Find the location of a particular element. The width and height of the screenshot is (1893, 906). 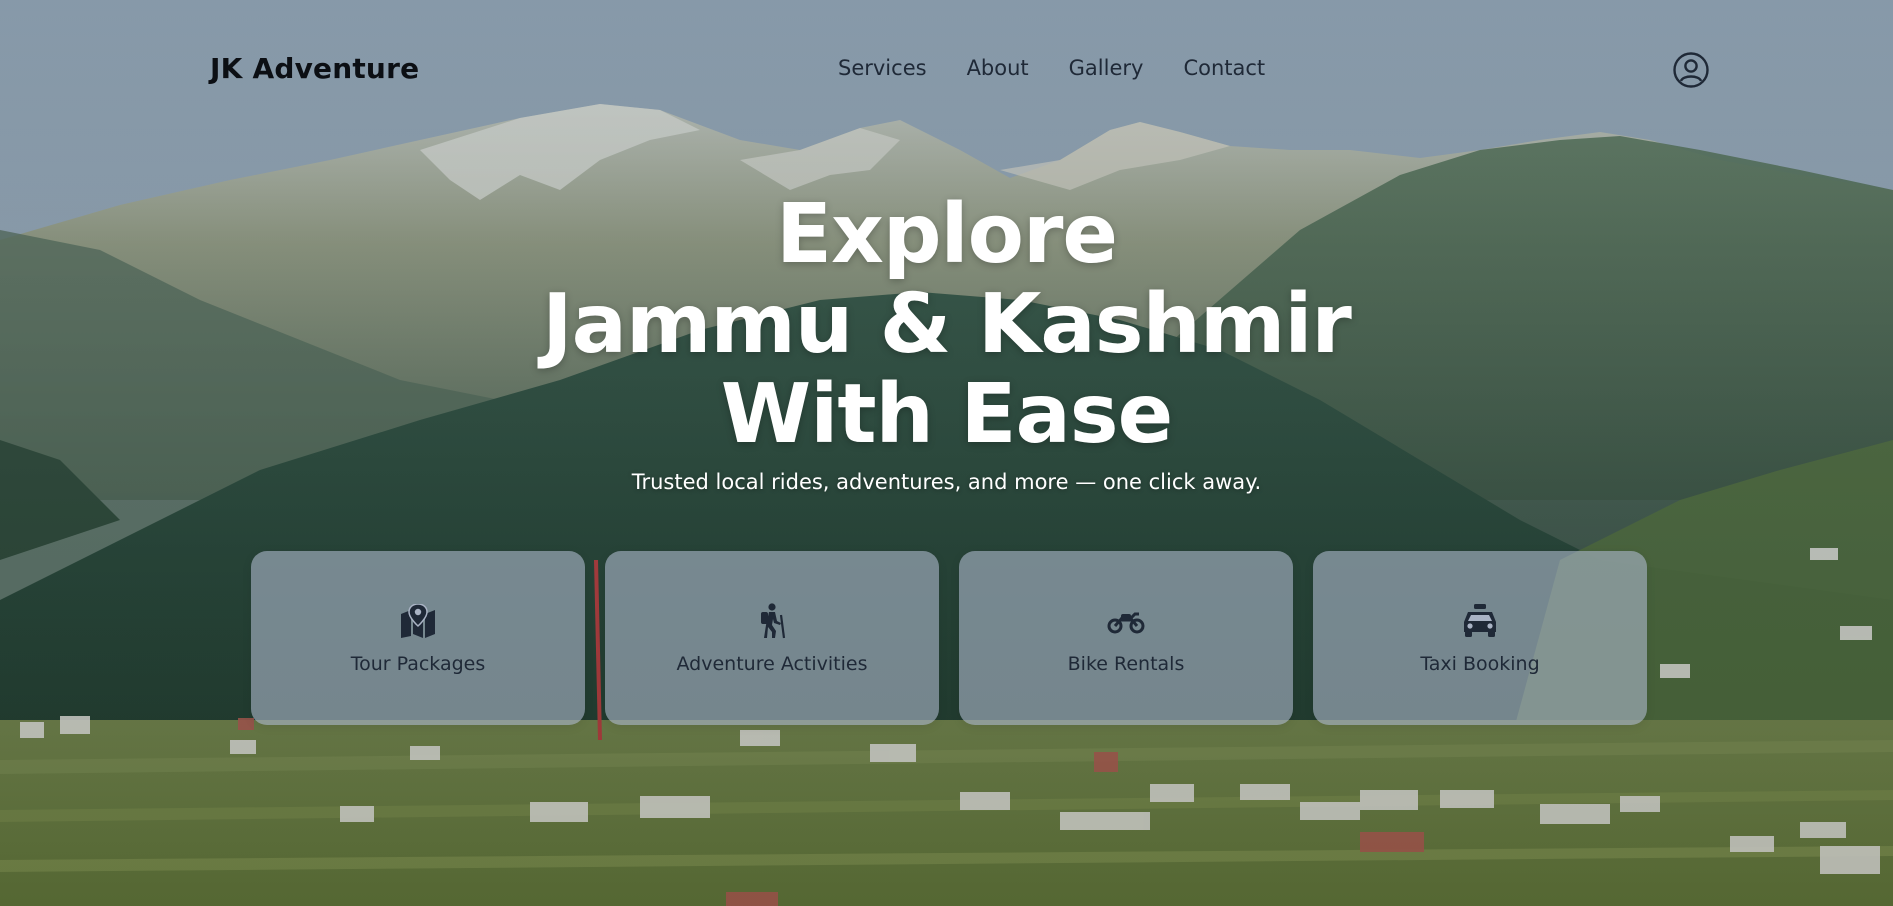

service-card-label: Taxi Booking is located at coordinates (1480, 664).